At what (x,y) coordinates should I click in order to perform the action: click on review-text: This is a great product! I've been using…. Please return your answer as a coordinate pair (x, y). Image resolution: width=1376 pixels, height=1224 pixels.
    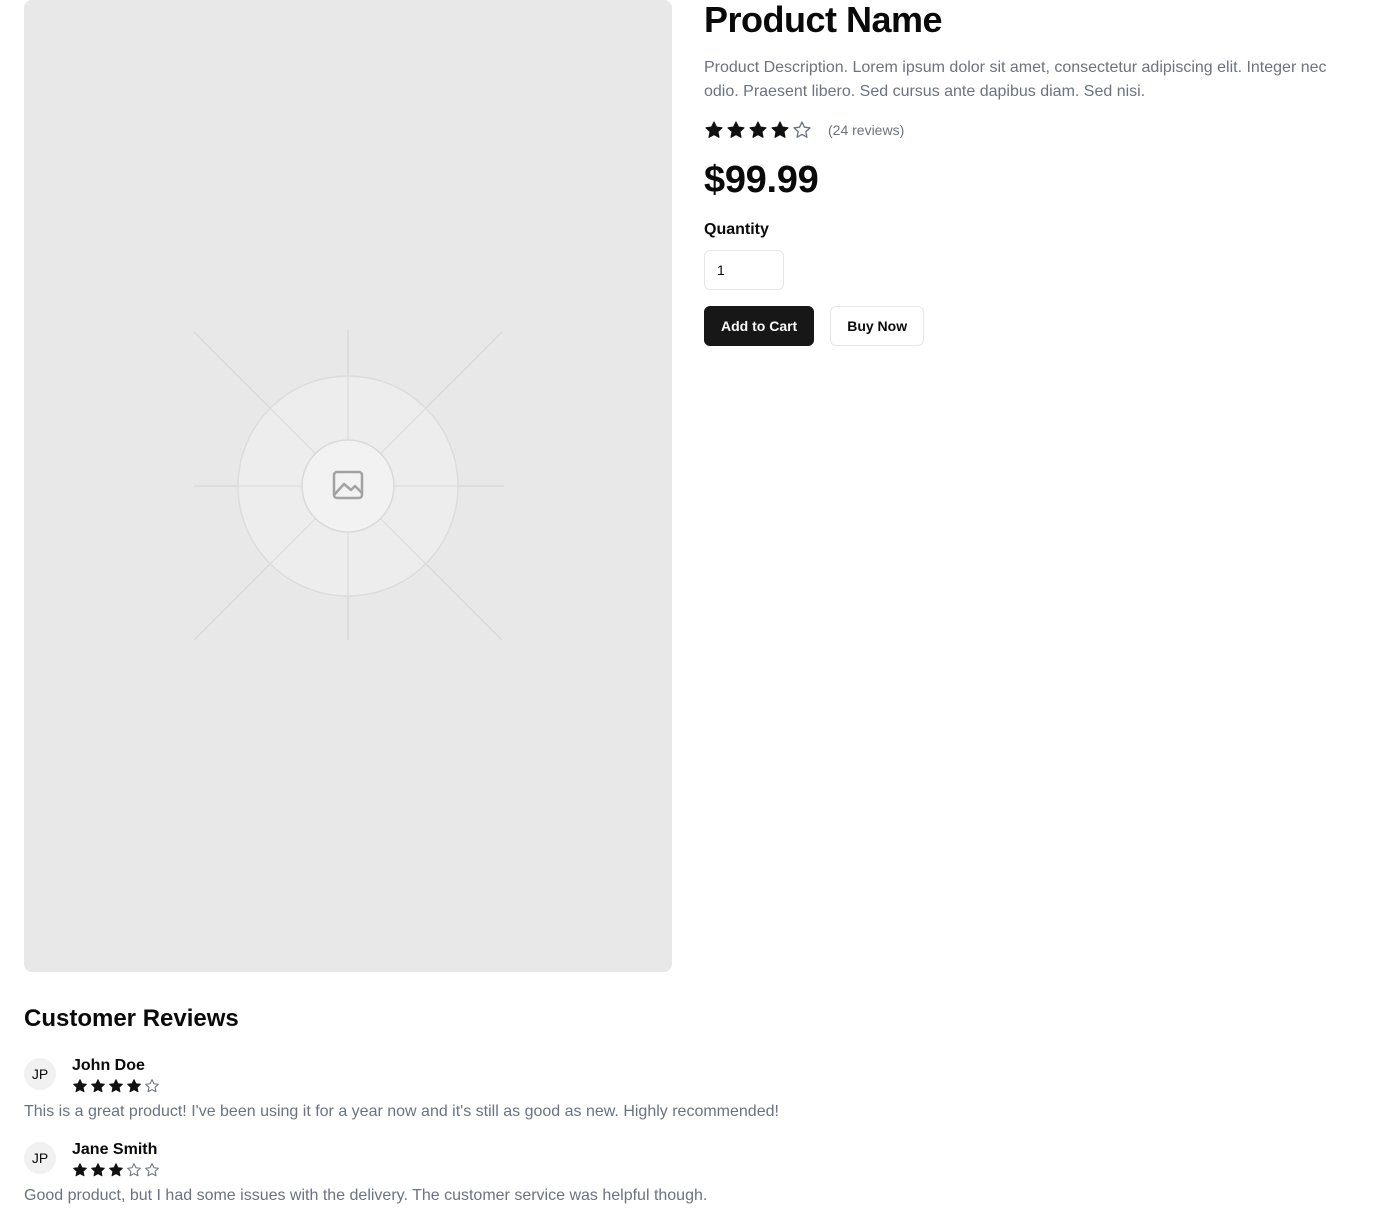
    Looking at the image, I should click on (401, 1111).